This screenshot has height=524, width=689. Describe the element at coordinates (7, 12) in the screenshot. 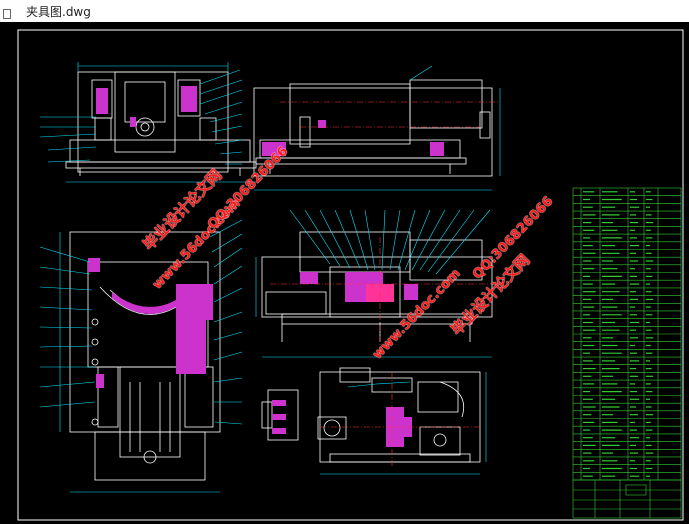

I see `file-icon` at that location.